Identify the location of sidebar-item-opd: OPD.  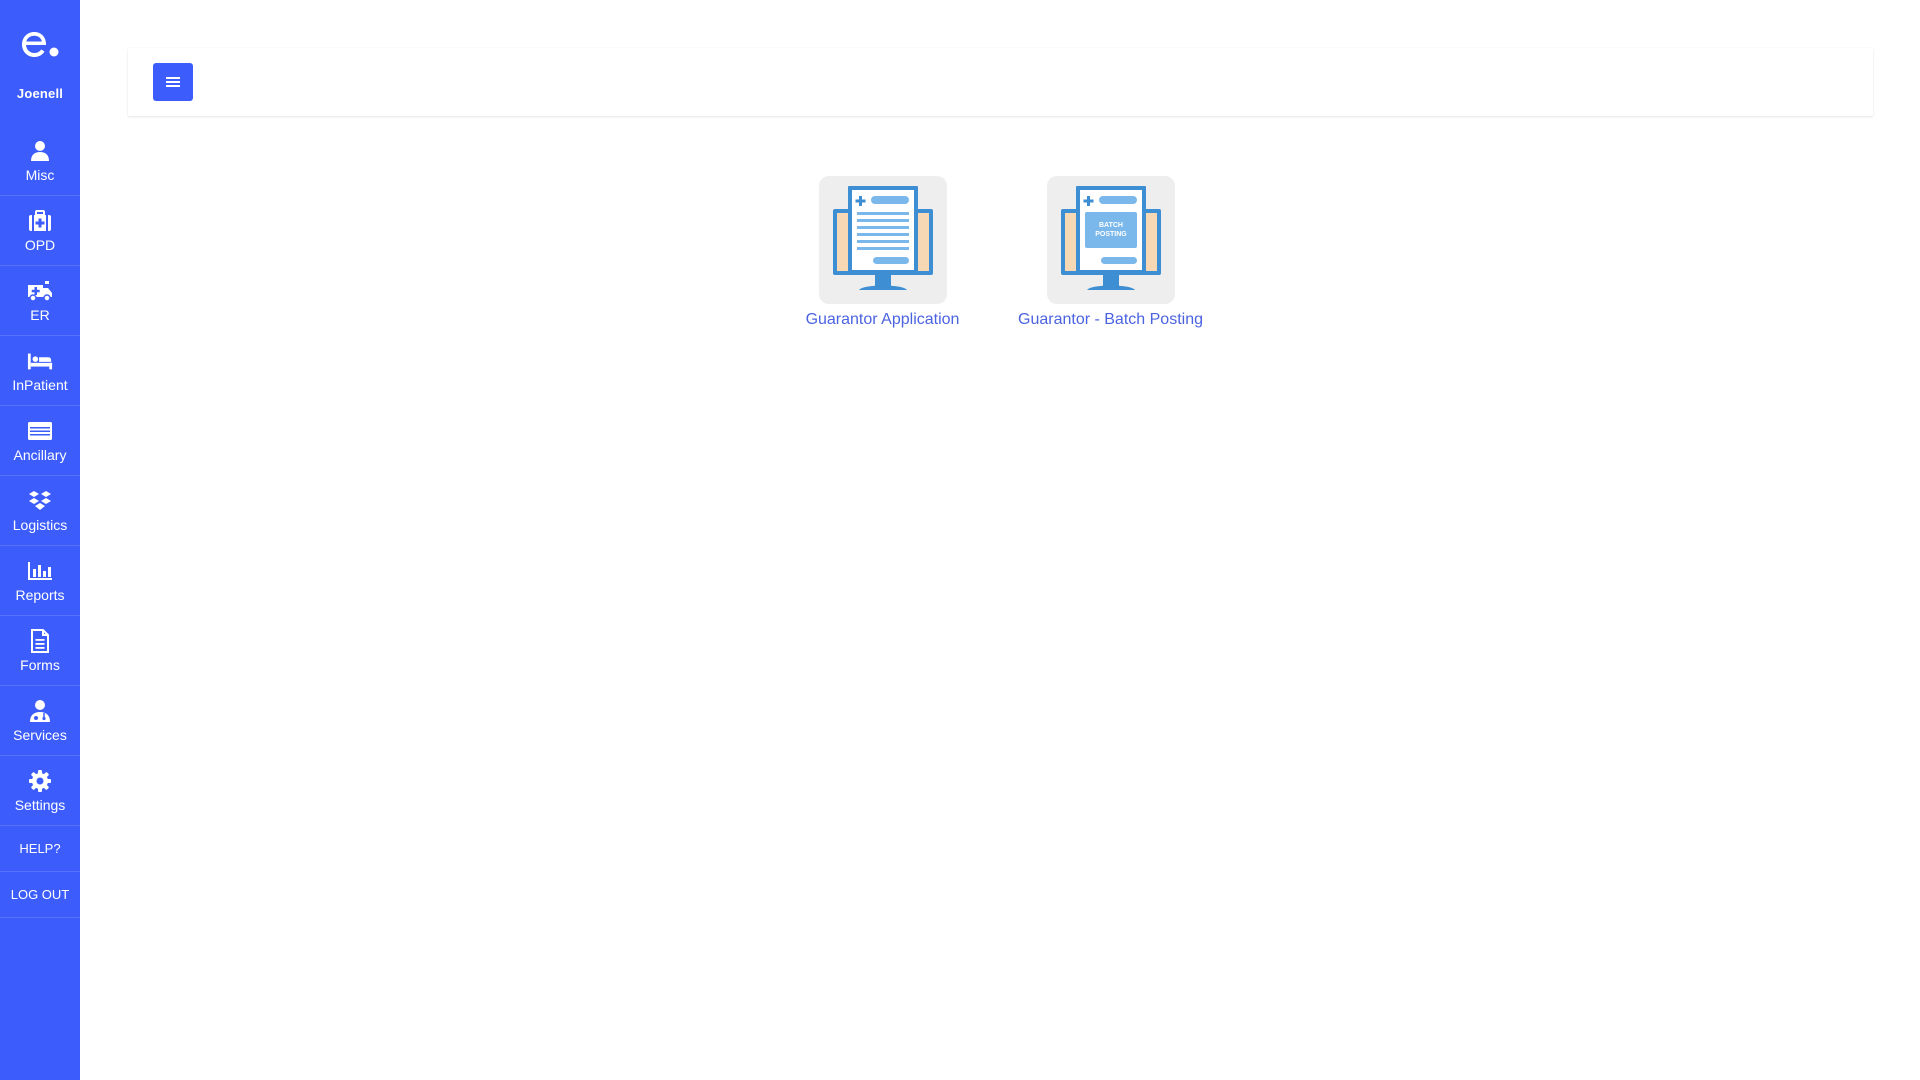
(40, 231).